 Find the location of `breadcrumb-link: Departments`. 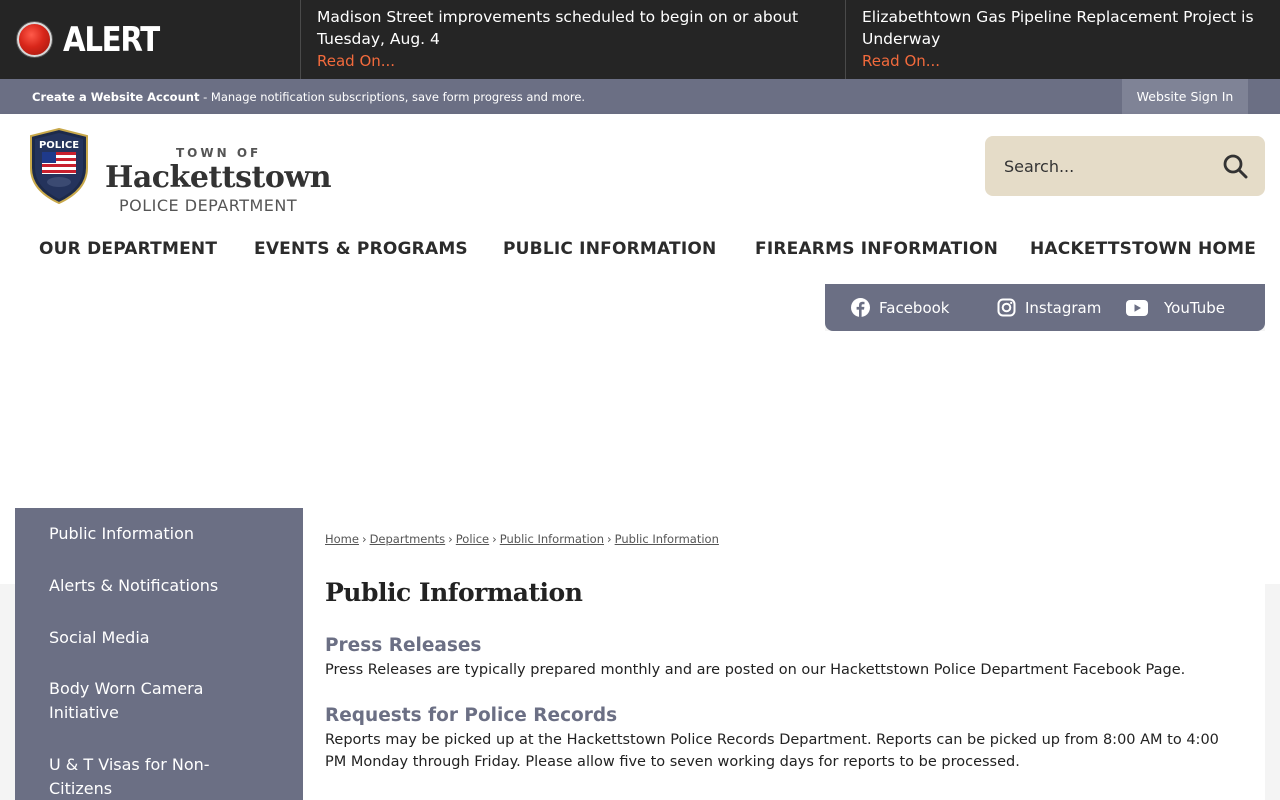

breadcrumb-link: Departments is located at coordinates (408, 539).